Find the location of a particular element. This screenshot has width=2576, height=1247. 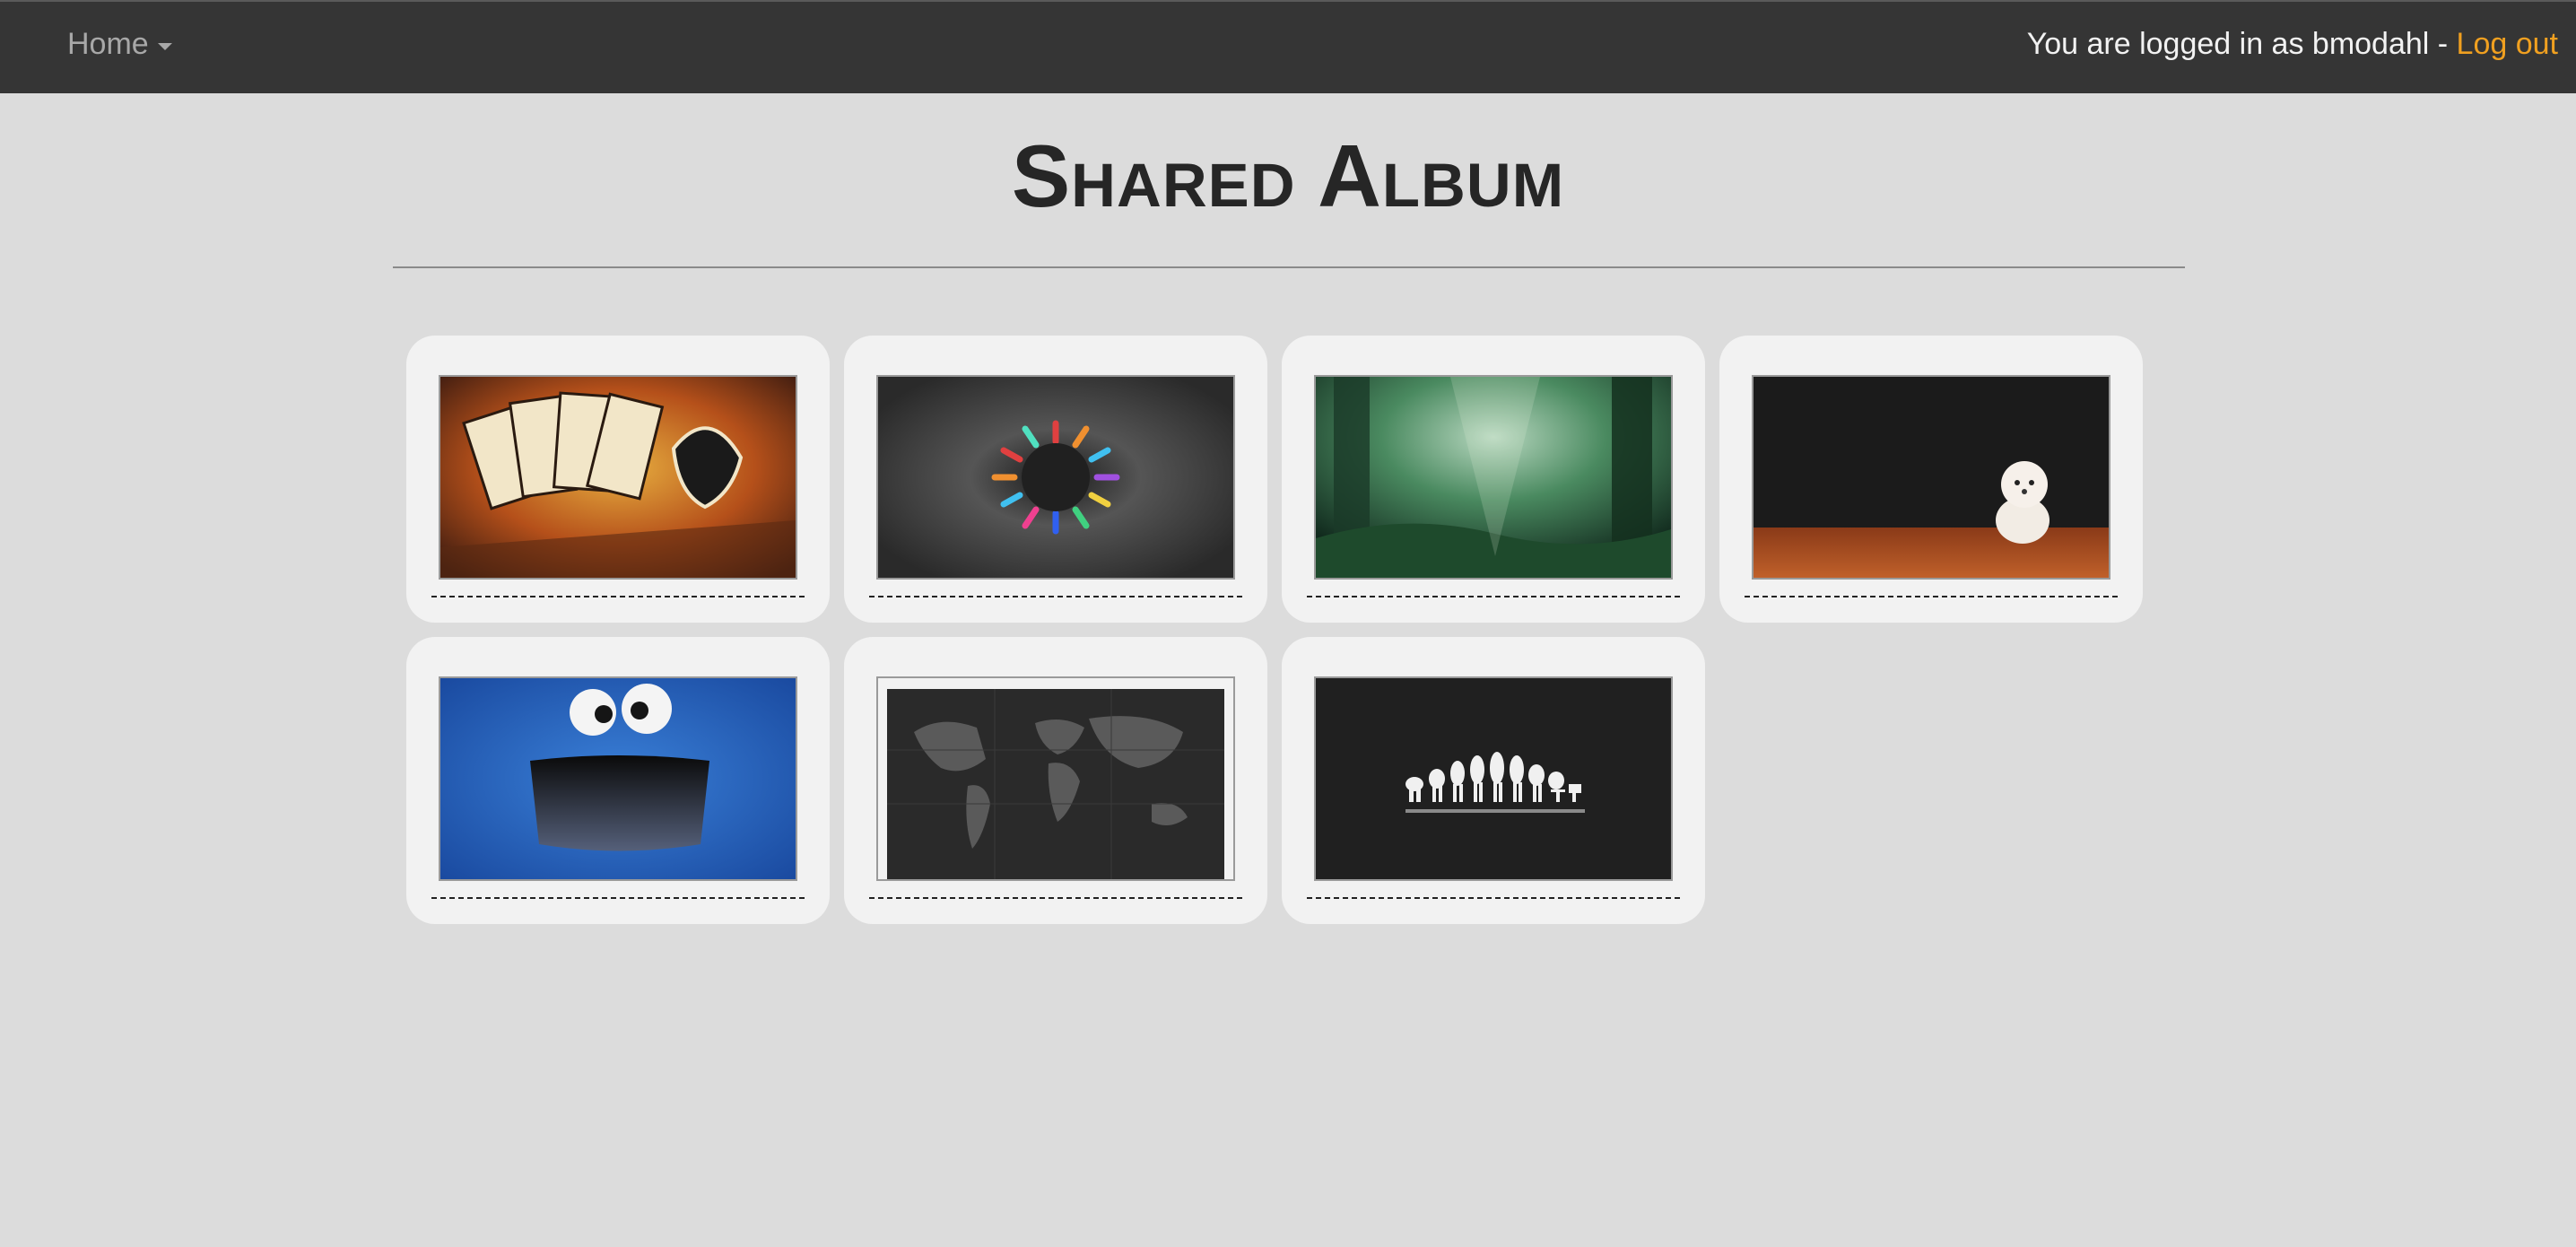

photo-thumbnail-cards is located at coordinates (618, 477).